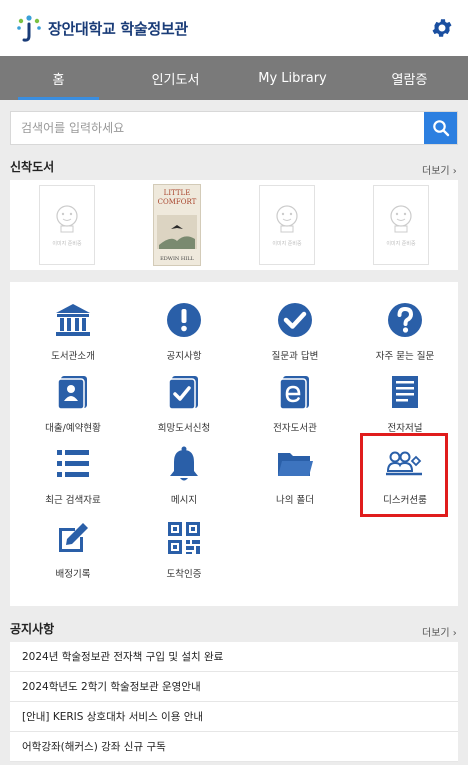 Image resolution: width=468 pixels, height=765 pixels. I want to click on menu-e-library: 전자도서관, so click(295, 403).